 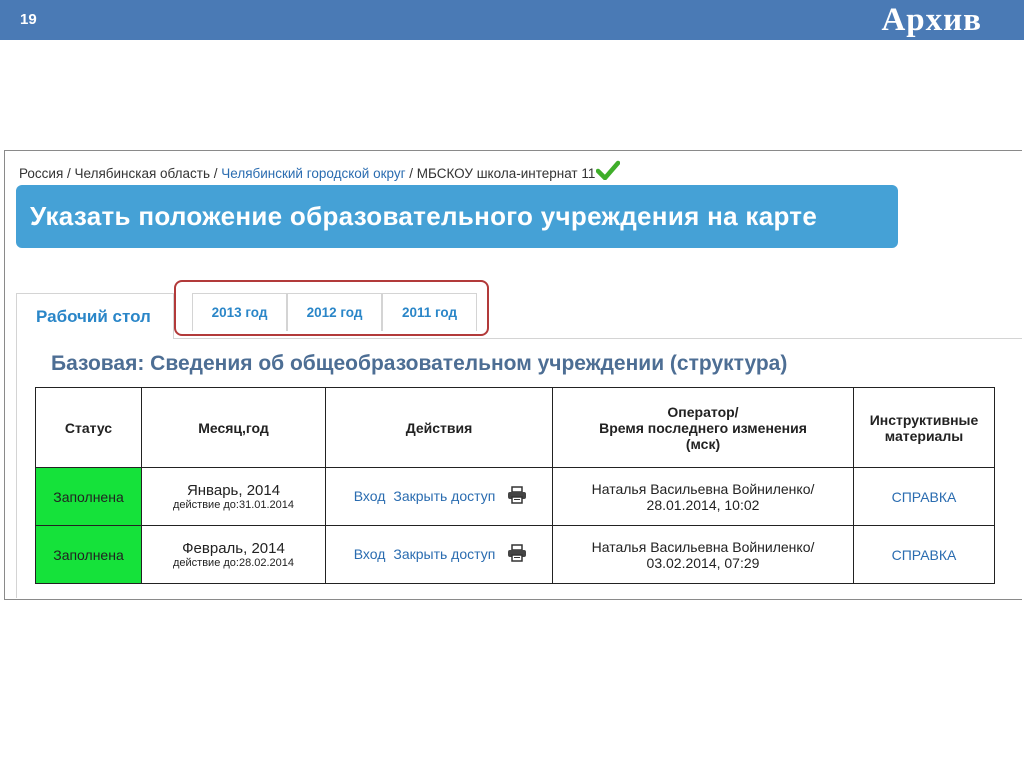 I want to click on month-cell: Январь, 2014 действие до:31.01.2014, so click(x=233, y=496).